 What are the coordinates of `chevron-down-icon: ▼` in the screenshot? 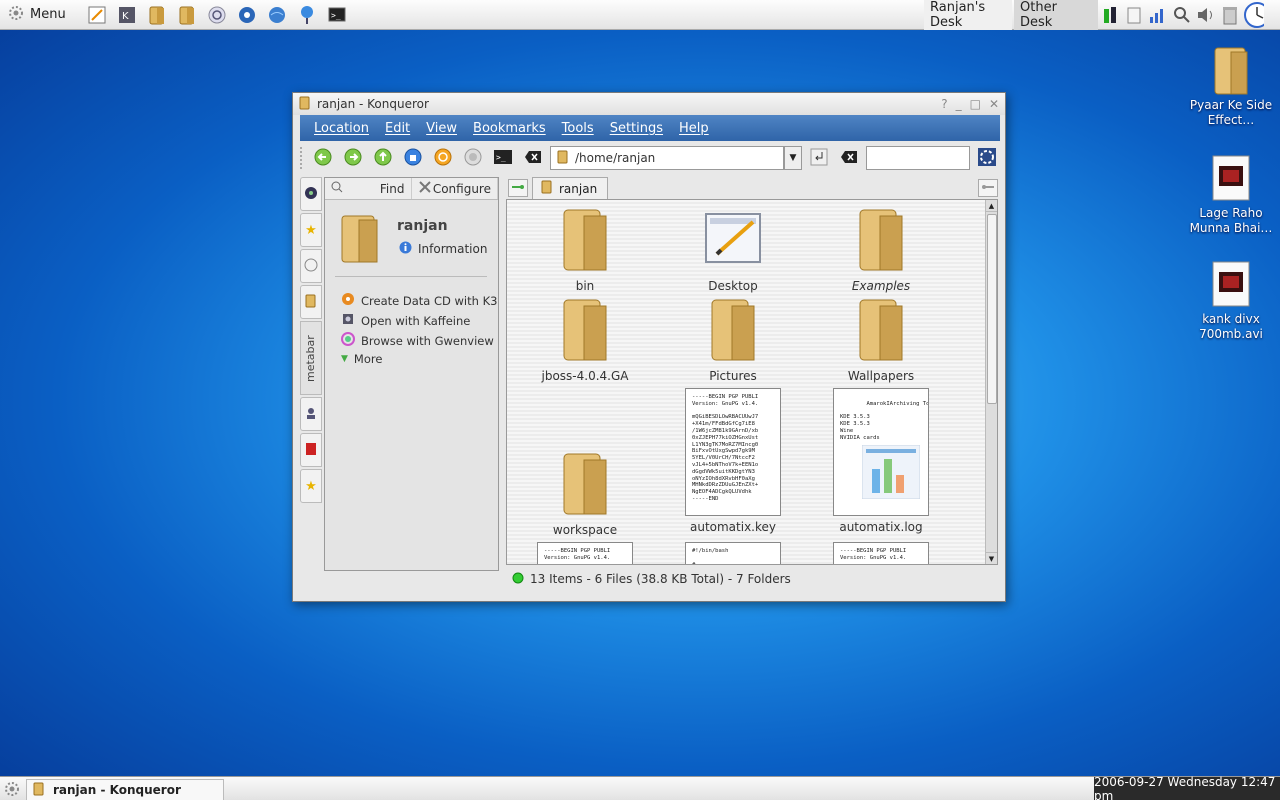 It's located at (344, 359).